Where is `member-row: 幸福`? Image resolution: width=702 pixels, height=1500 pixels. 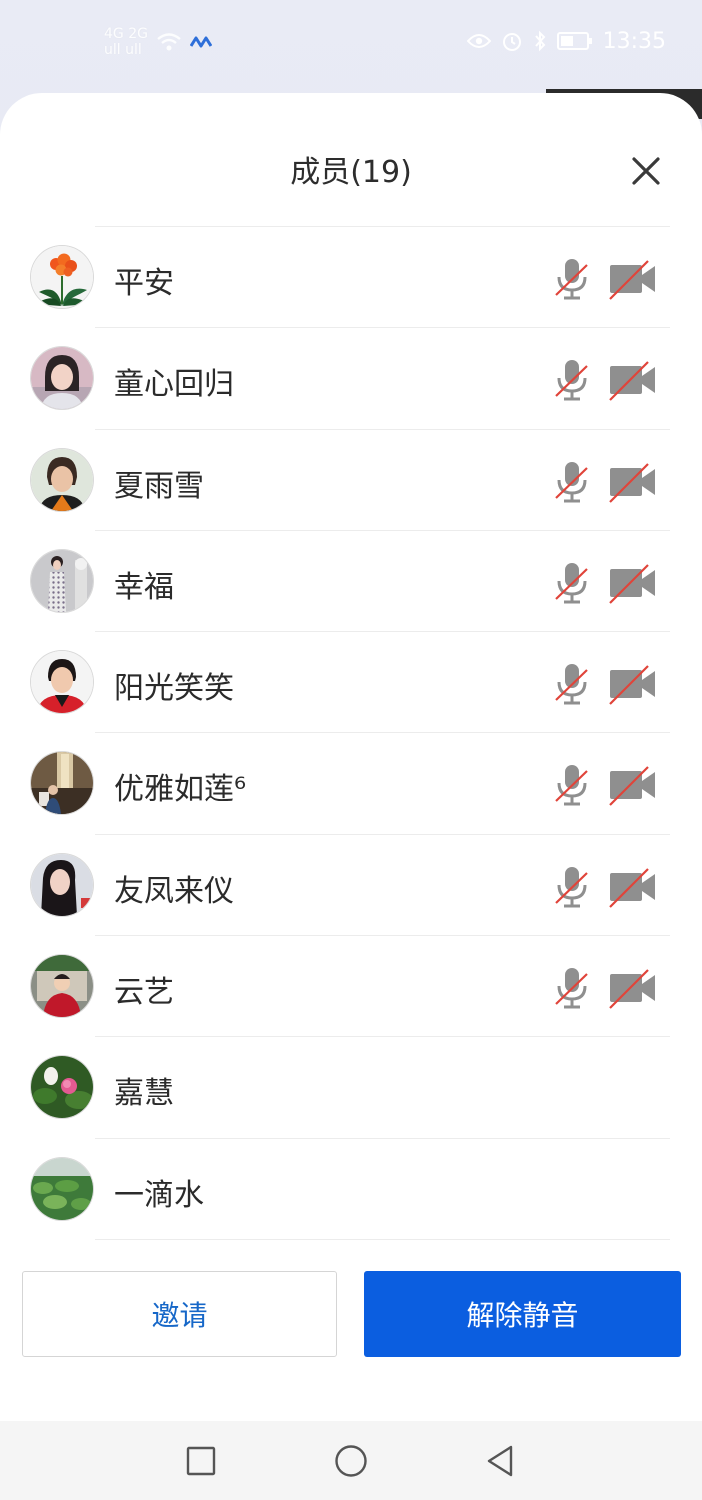
member-row: 幸福 is located at coordinates (351, 582).